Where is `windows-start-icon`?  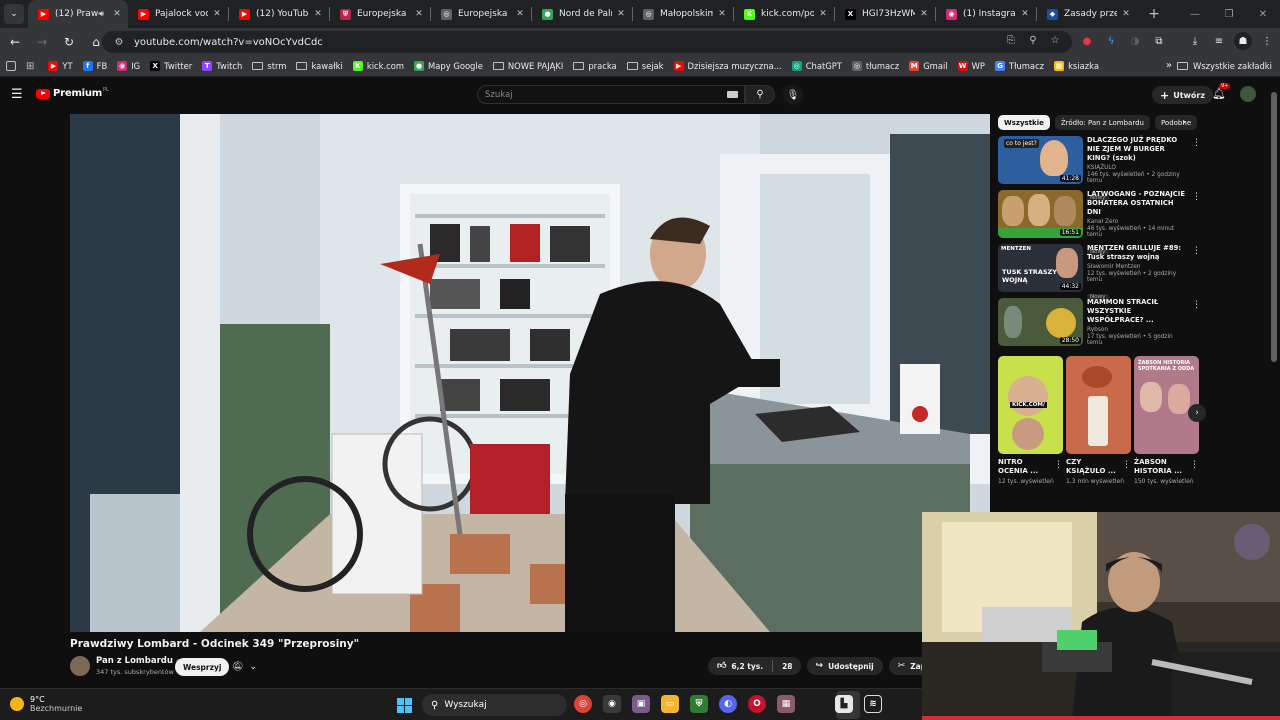
windows-start-icon is located at coordinates (404, 705).